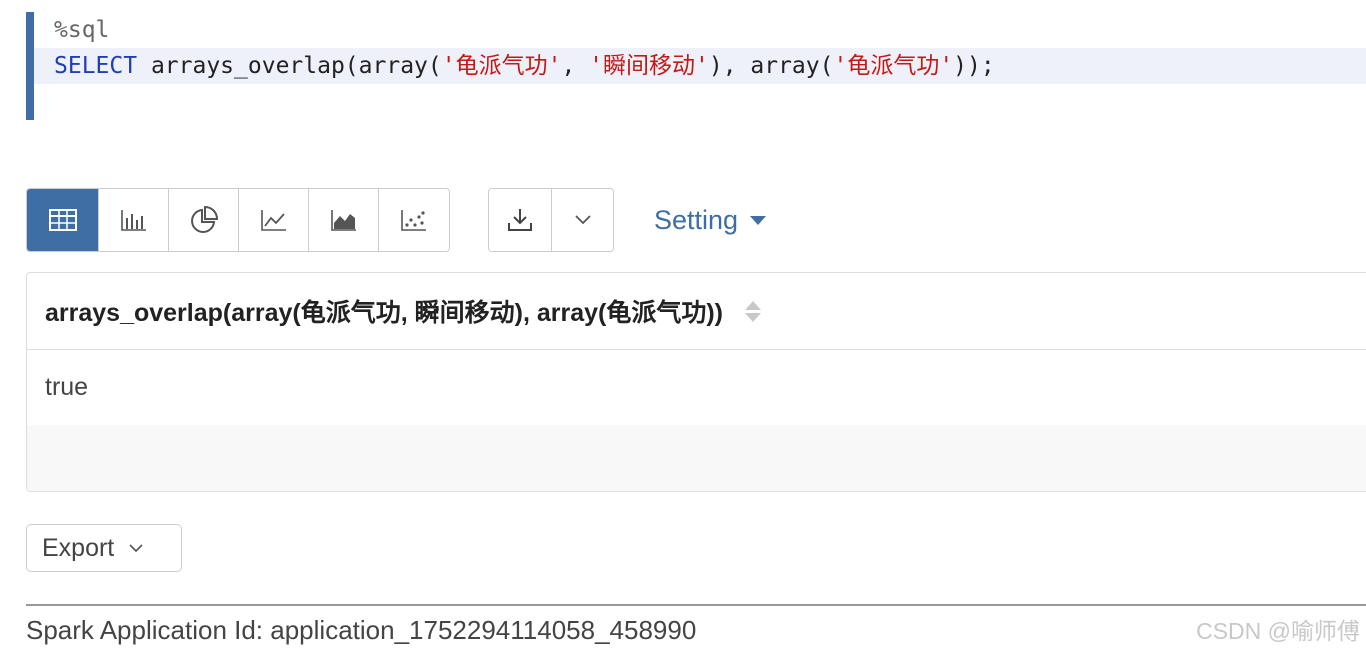 This screenshot has width=1366, height=654. I want to click on sql-string-literal: '瞬间移动', so click(649, 66).